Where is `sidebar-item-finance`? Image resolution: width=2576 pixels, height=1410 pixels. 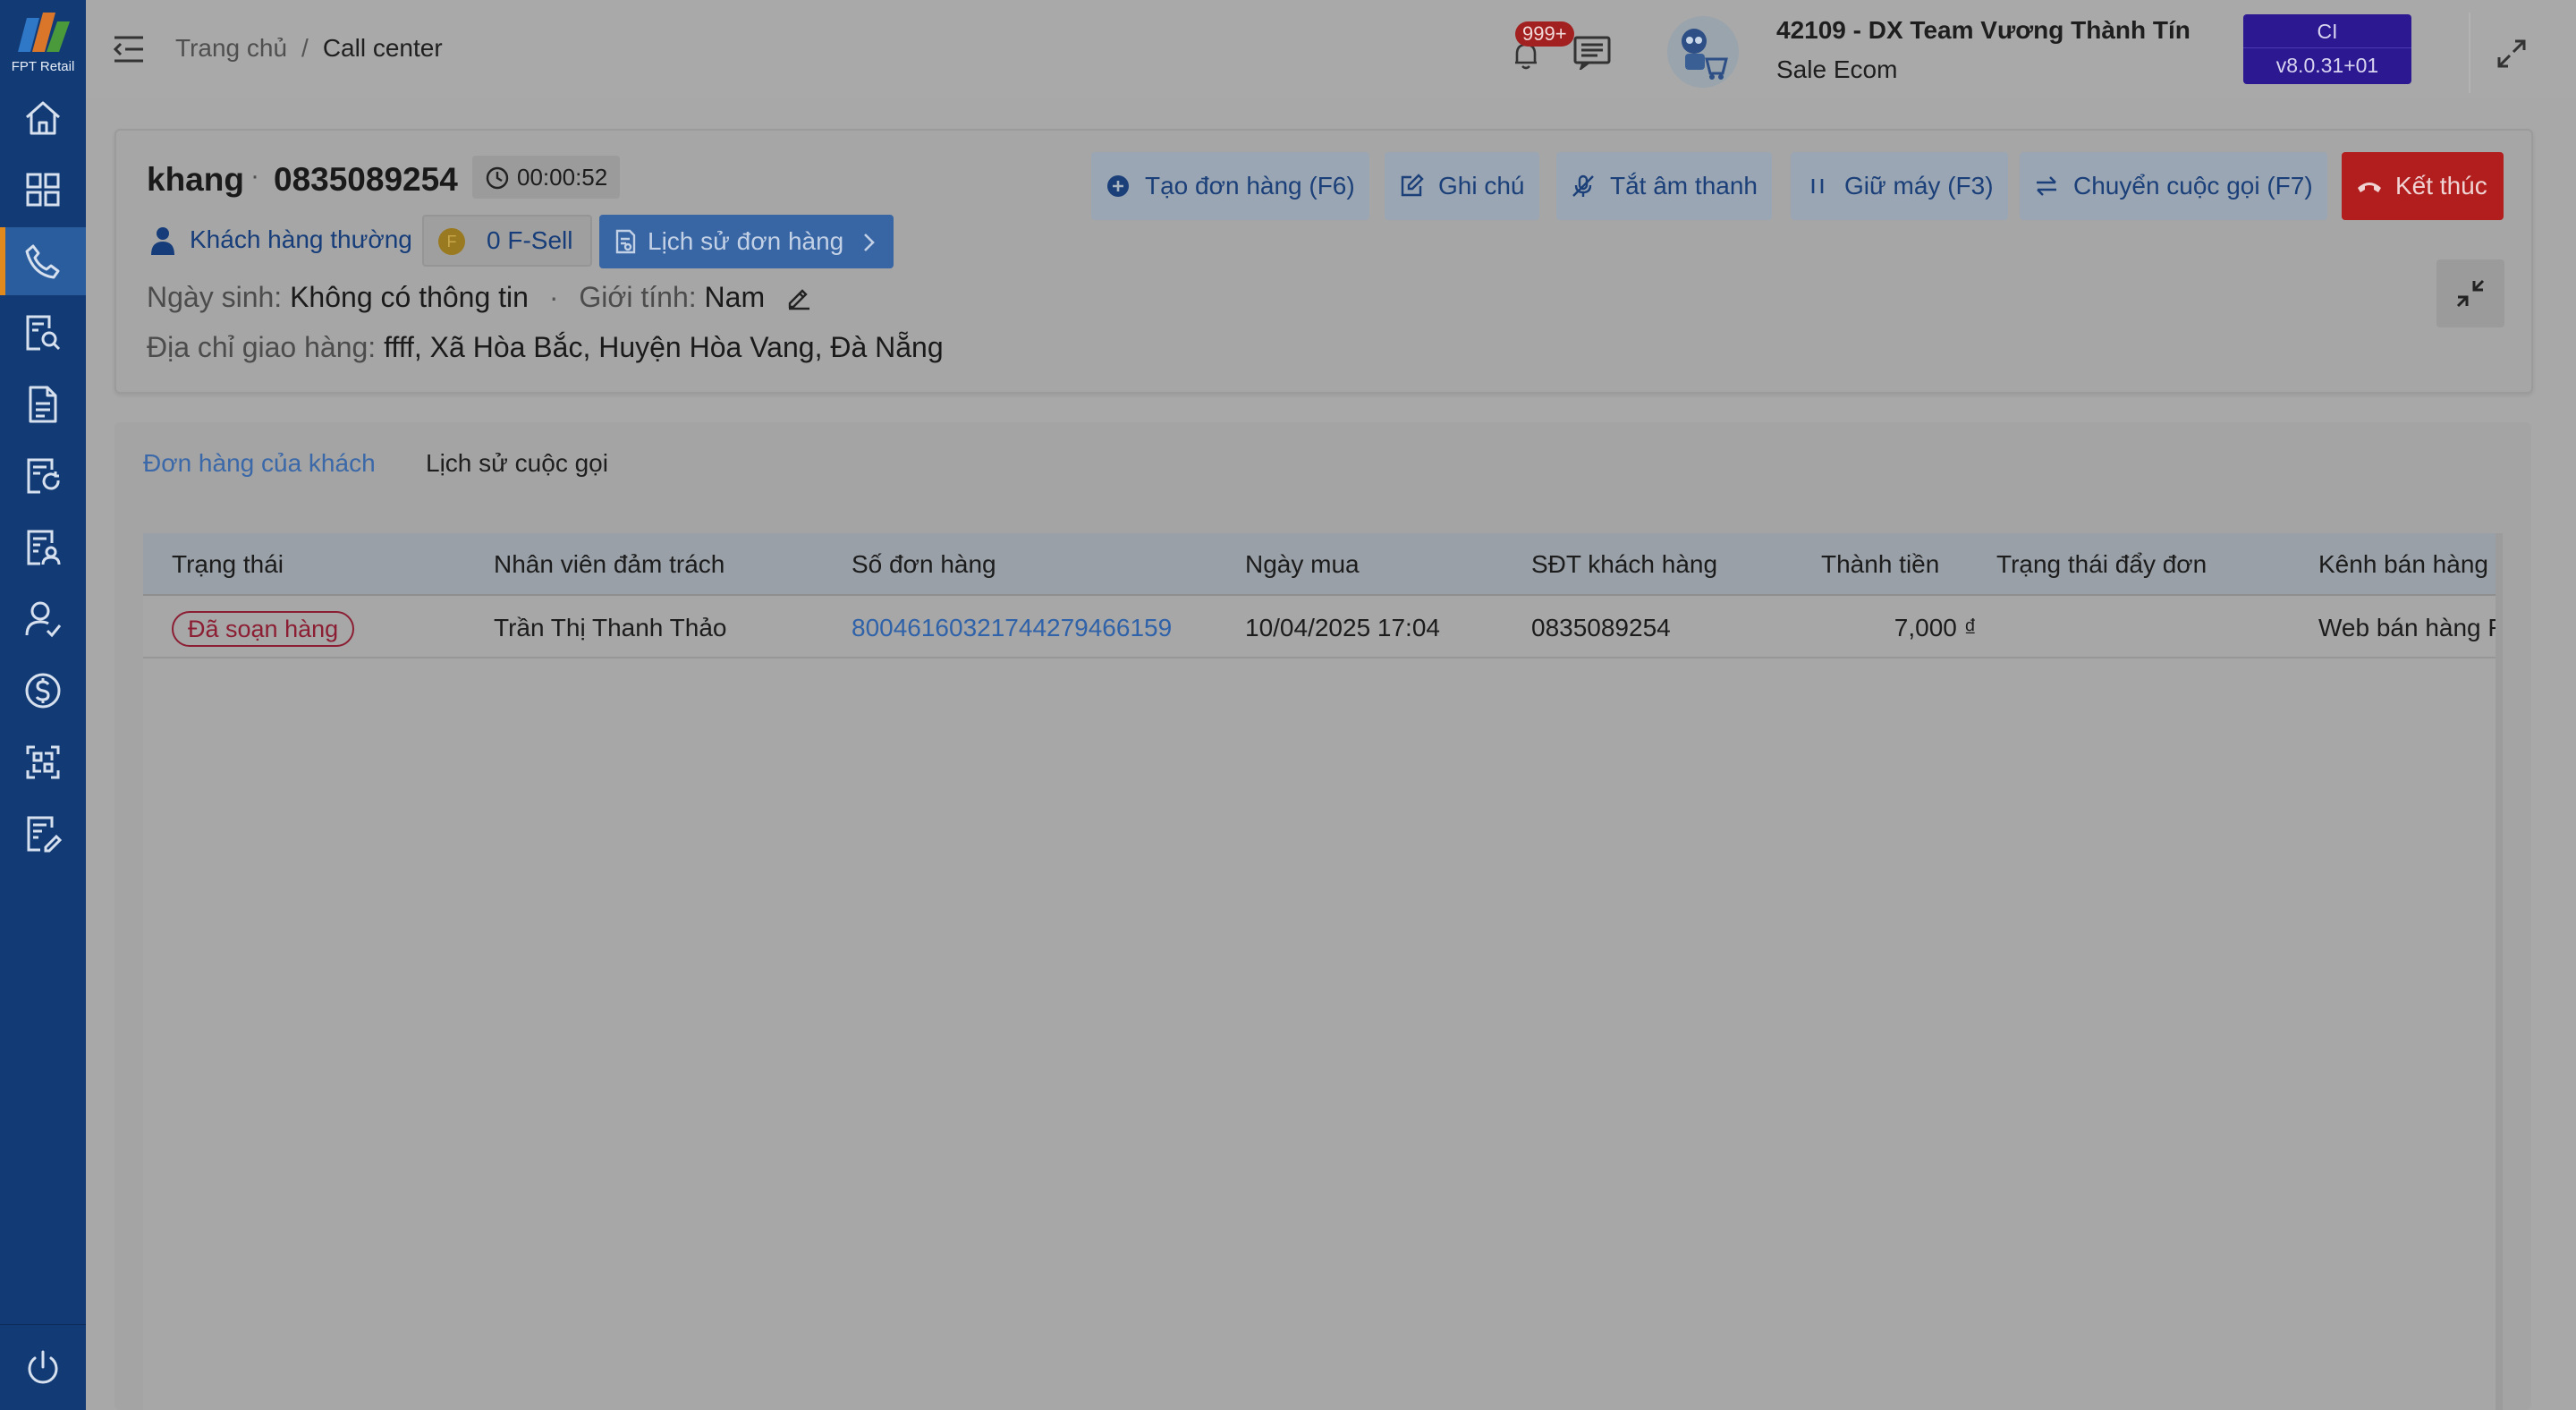 sidebar-item-finance is located at coordinates (43, 691).